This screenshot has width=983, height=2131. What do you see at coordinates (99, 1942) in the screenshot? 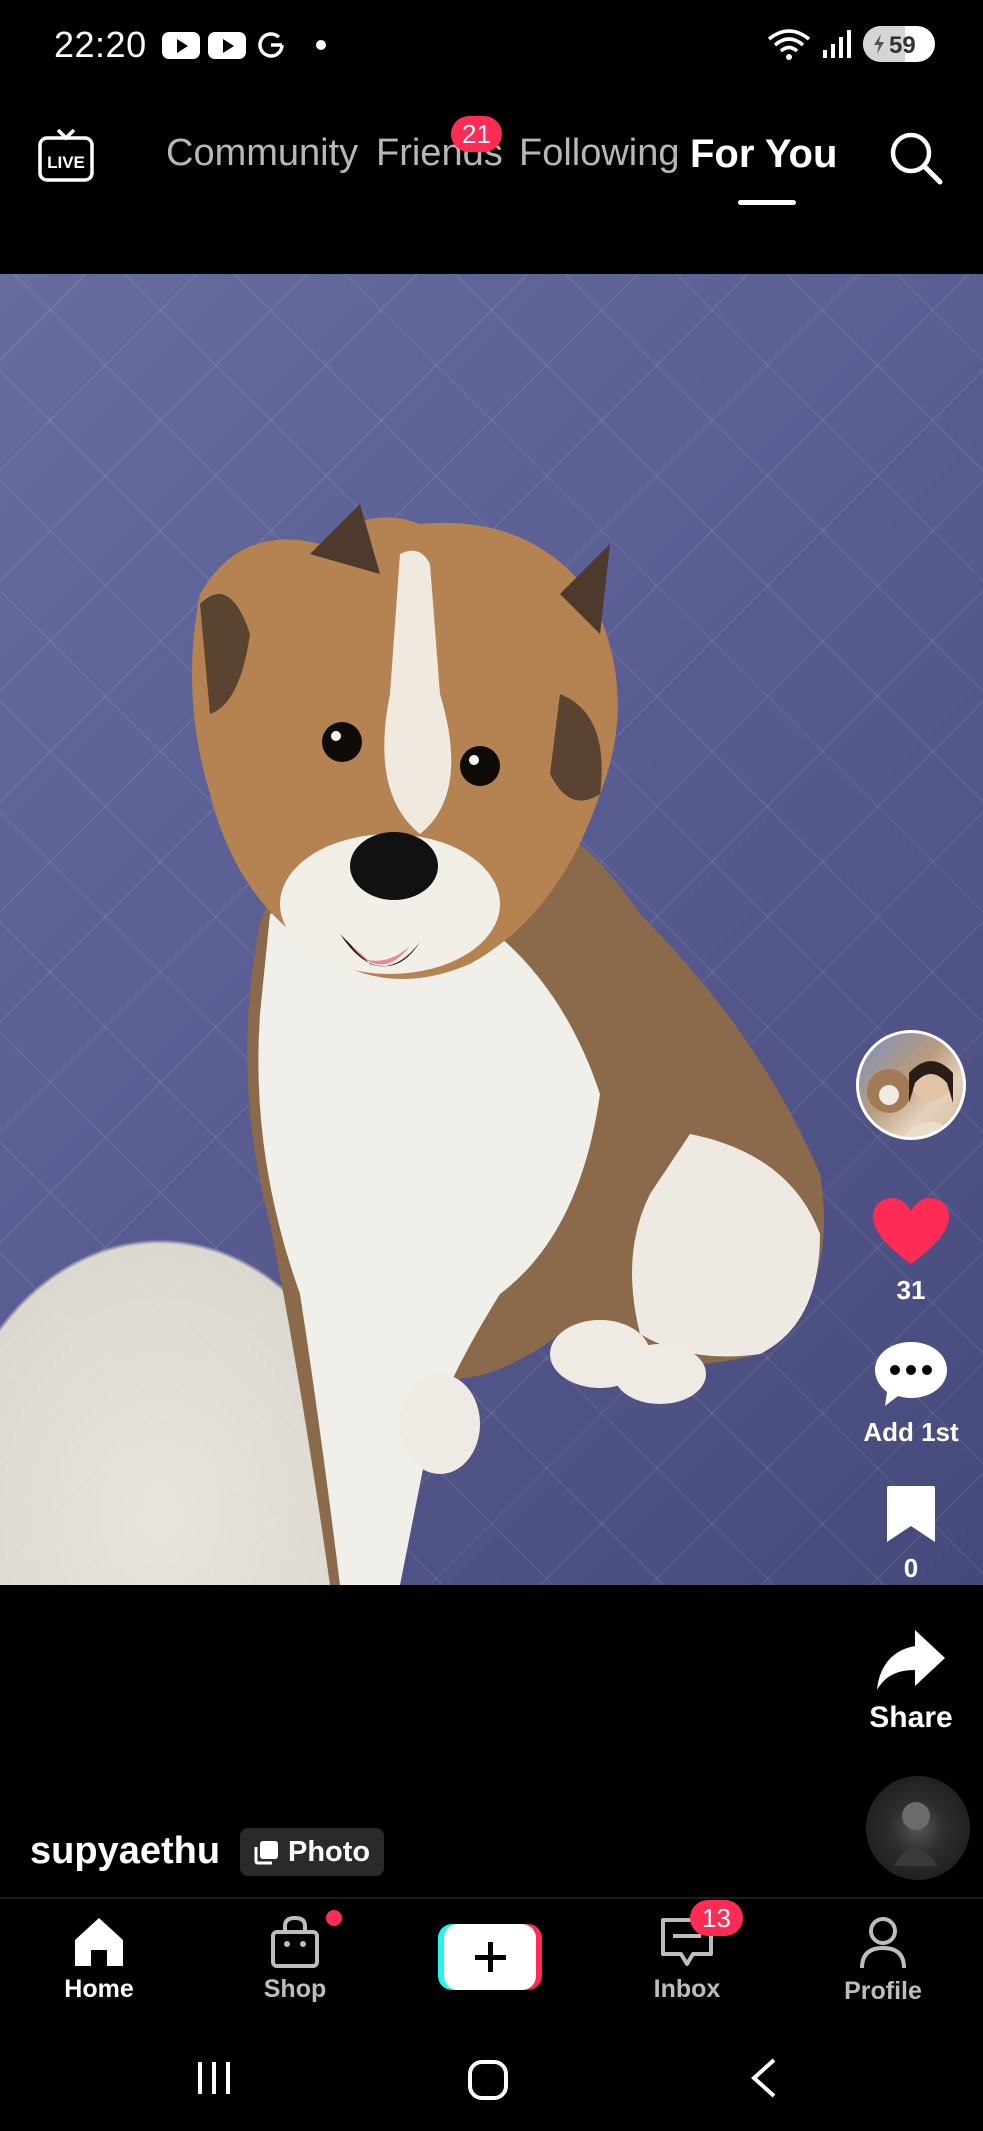
I see `home-icon` at bounding box center [99, 1942].